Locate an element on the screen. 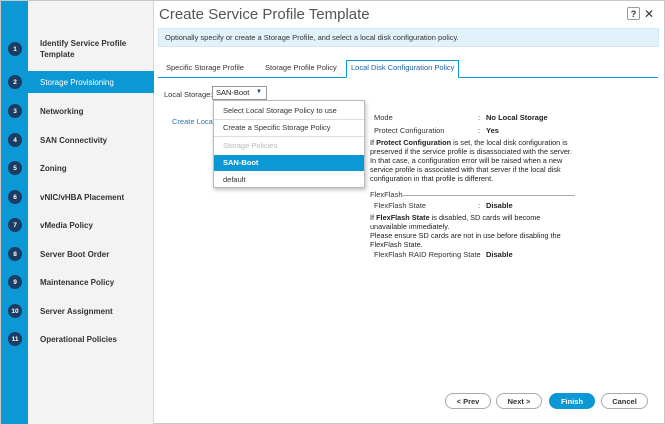  step-number-badge: 7 is located at coordinates (15, 225).